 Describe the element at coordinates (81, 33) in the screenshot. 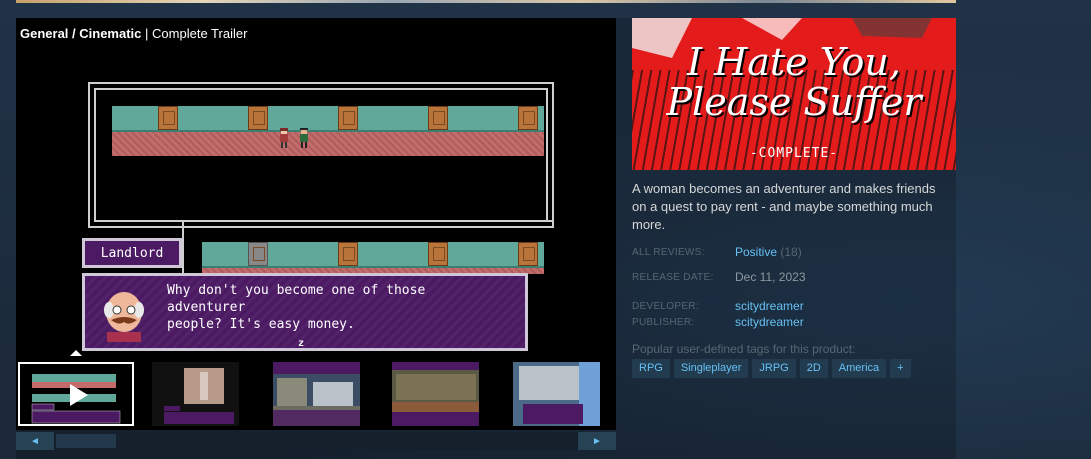

I see `video-category: General / Cinematic` at that location.